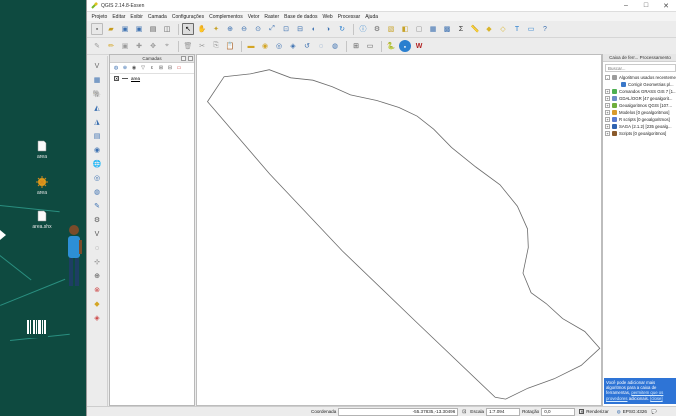 The height and width of the screenshot is (416, 676). I want to click on menu-vetor: Vetor, so click(253, 17).